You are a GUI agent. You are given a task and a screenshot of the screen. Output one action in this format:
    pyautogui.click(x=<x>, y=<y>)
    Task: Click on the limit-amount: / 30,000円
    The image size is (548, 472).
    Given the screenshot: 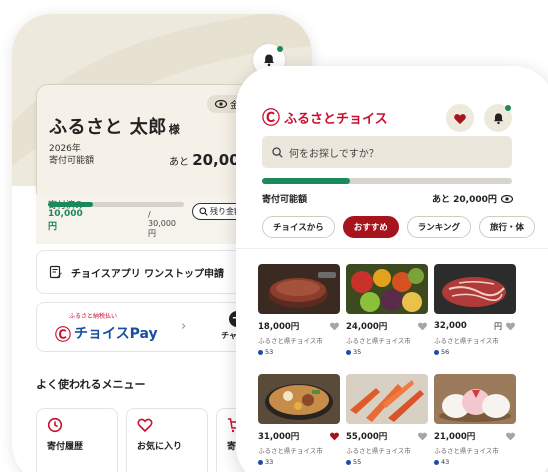 What is the action you would take?
    pyautogui.click(x=162, y=224)
    